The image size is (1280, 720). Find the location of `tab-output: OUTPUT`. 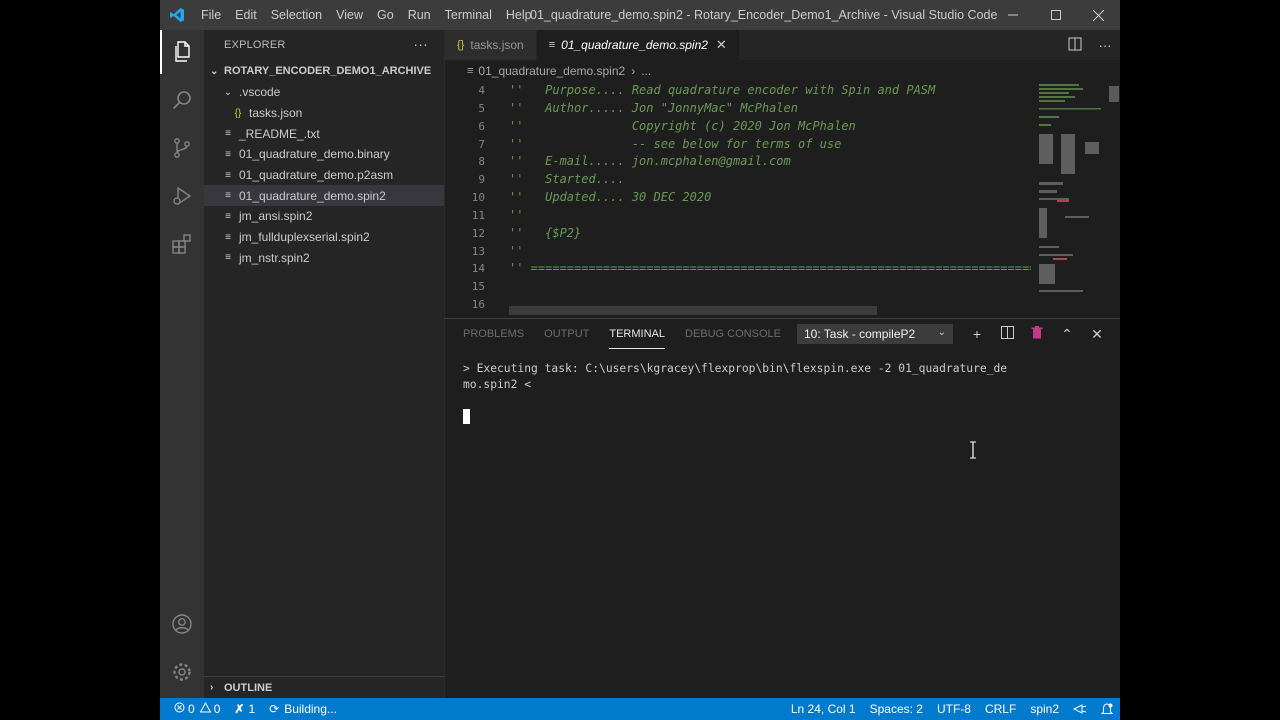

tab-output: OUTPUT is located at coordinates (566, 334).